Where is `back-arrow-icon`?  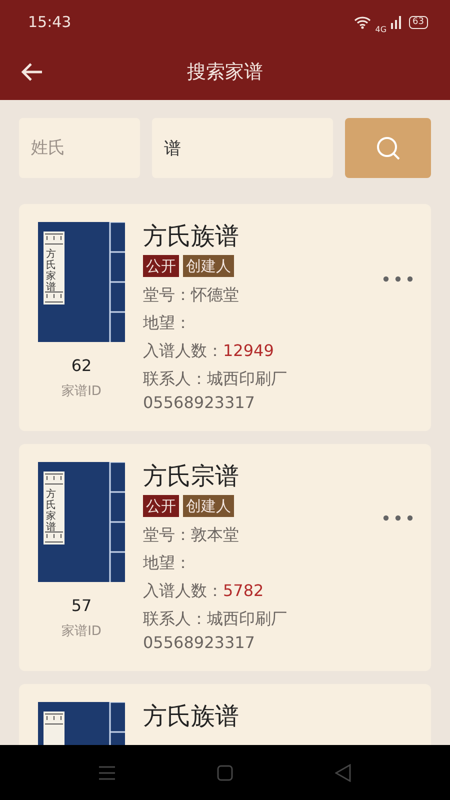
back-arrow-icon is located at coordinates (32, 72).